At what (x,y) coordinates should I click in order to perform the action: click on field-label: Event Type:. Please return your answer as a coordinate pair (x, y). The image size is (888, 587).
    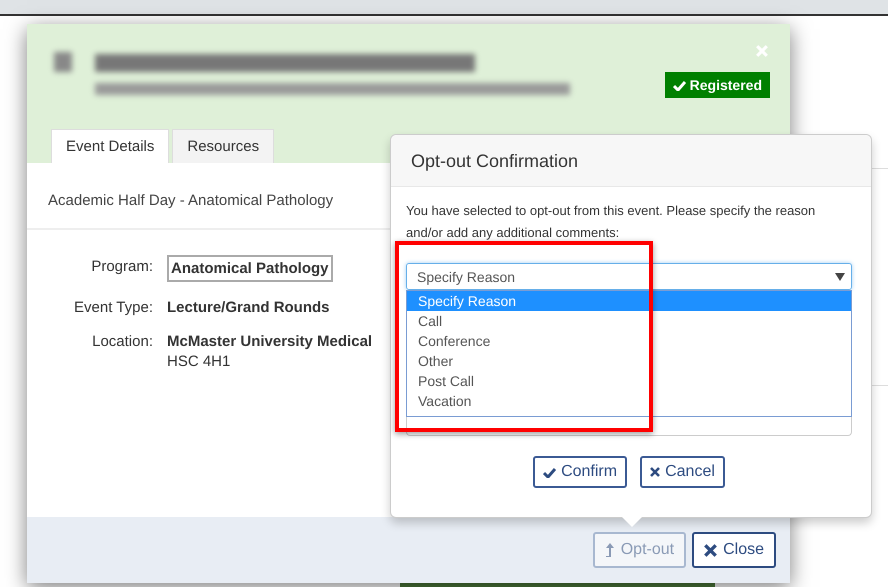
    Looking at the image, I should click on (113, 307).